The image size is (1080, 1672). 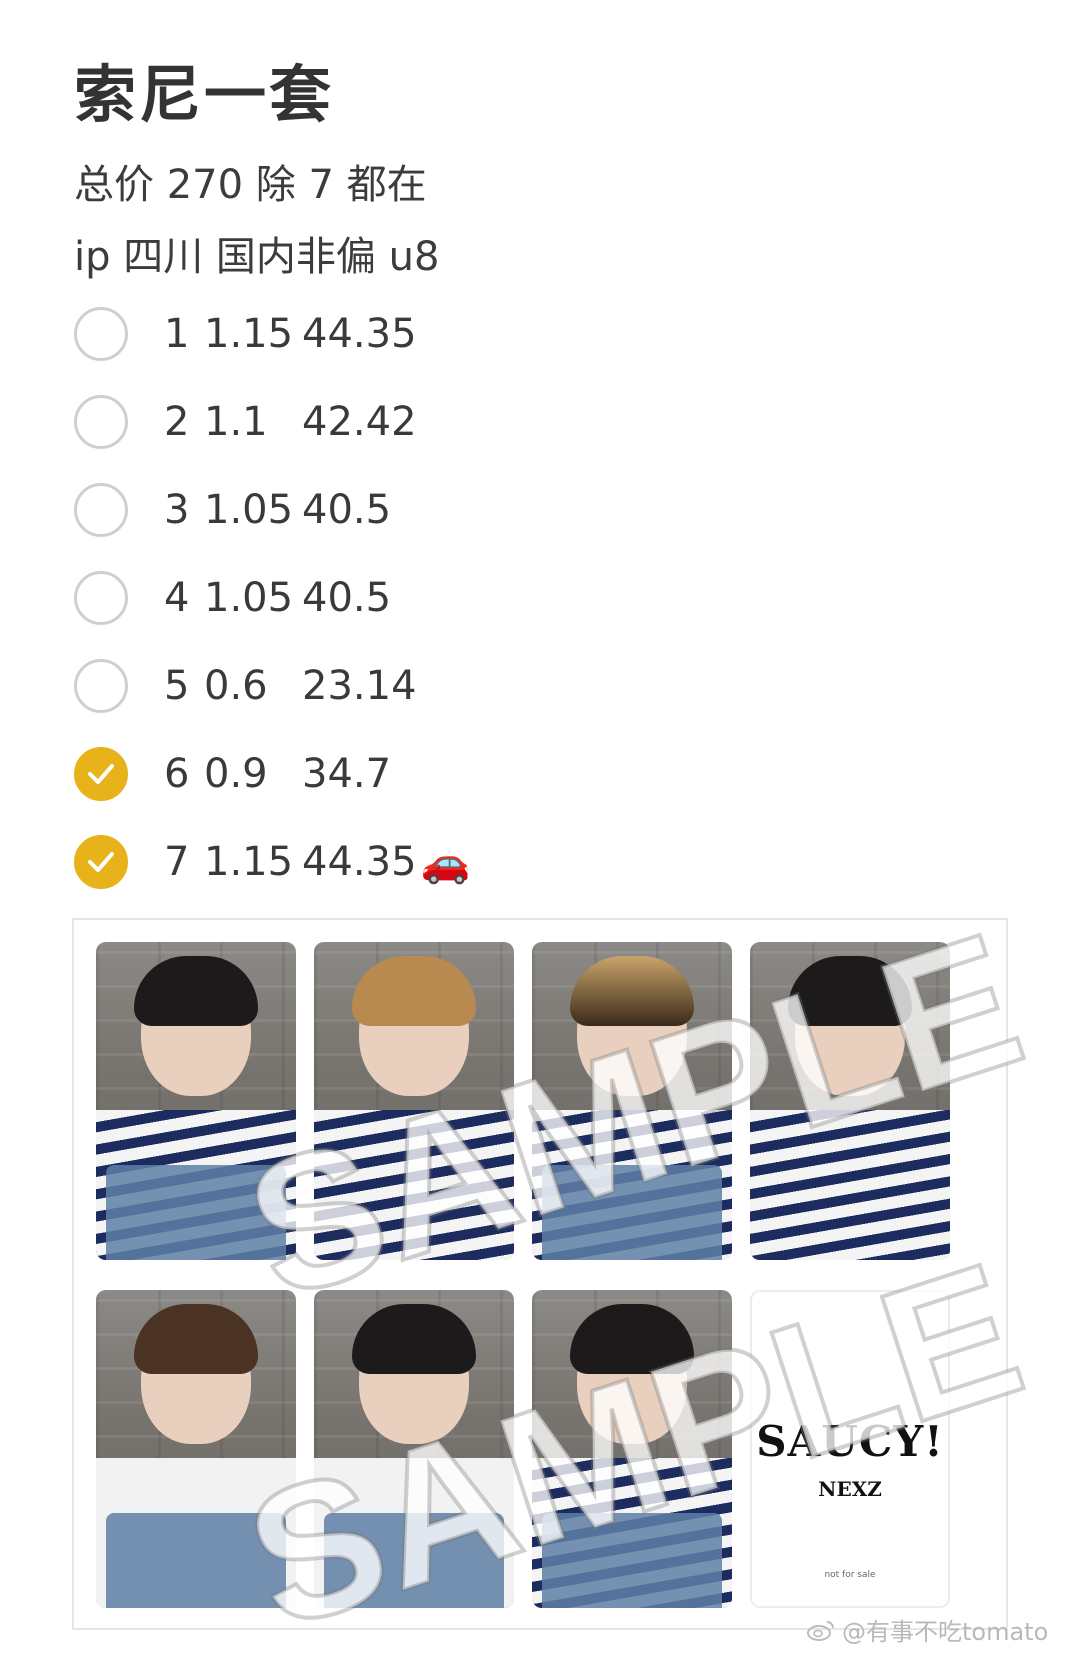 I want to click on checklist-item: 1 1.15 44.35, so click(x=272, y=334).